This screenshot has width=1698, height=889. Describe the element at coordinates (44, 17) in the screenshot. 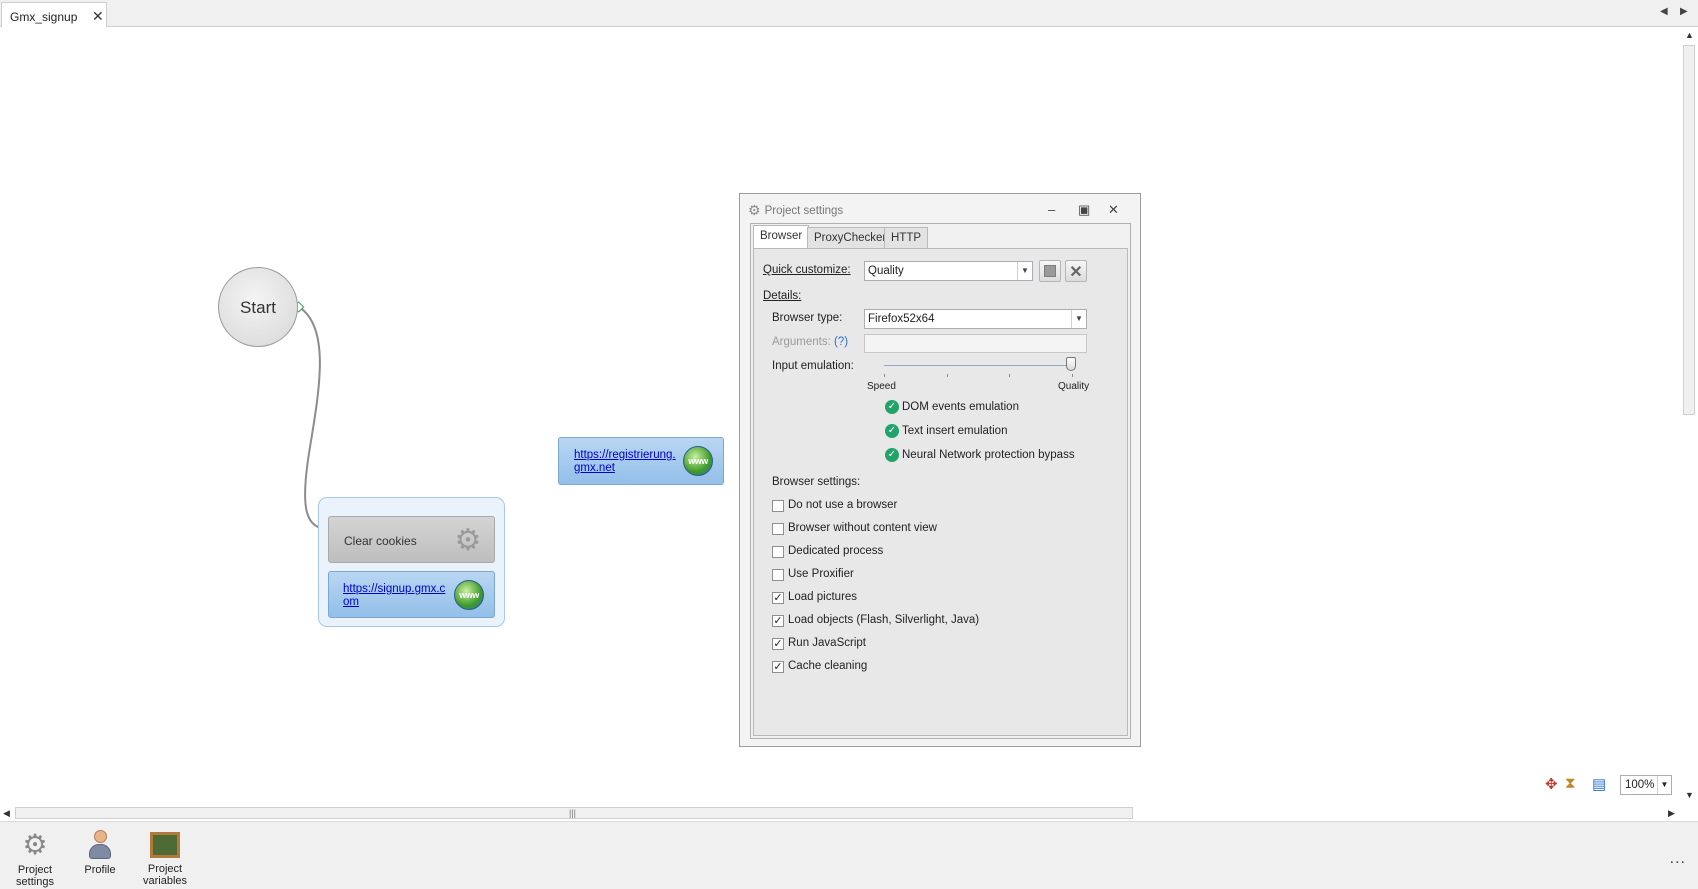

I see `tab-title: Gmx_signup` at that location.